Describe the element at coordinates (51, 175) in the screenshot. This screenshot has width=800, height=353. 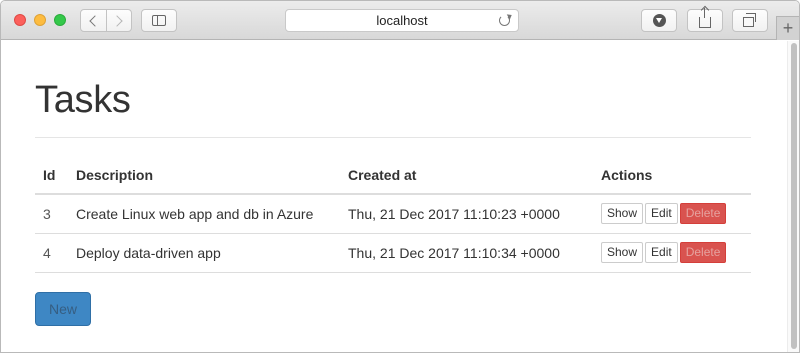
I see `header-id: Id` at that location.